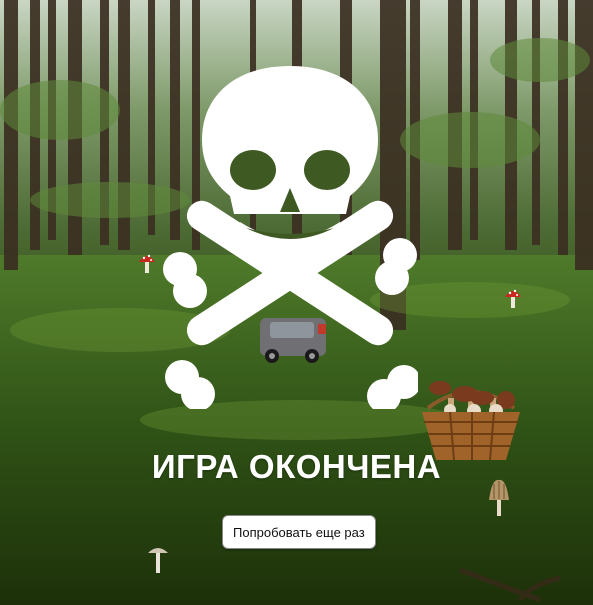 This screenshot has width=593, height=605. Describe the element at coordinates (296, 466) in the screenshot. I see `game-over-title: ИГРА ОКОНЧЕНА` at that location.